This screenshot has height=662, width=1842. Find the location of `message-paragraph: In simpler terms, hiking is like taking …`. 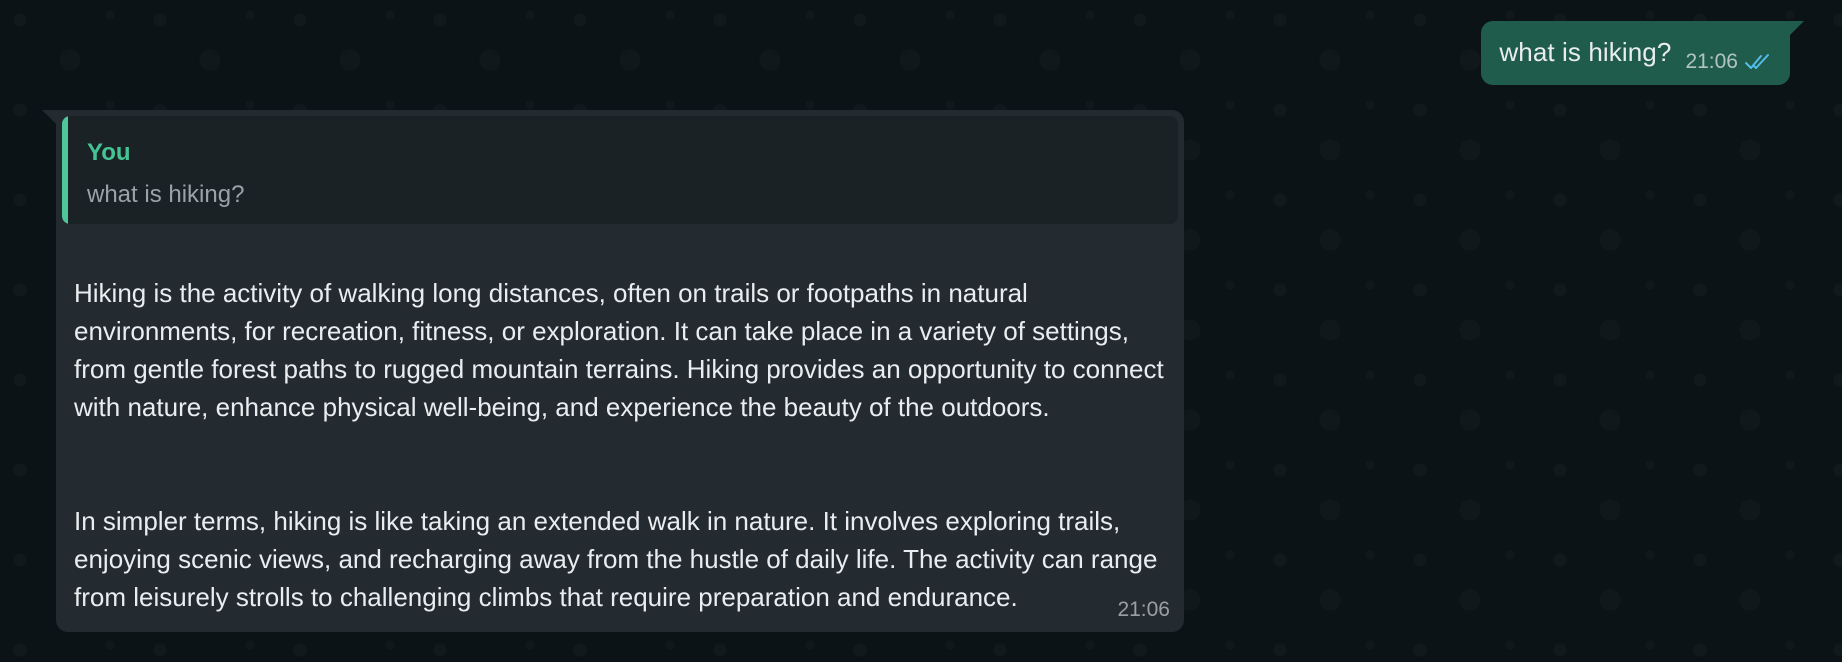

message-paragraph: In simpler terms, hiking is like taking … is located at coordinates (616, 559).